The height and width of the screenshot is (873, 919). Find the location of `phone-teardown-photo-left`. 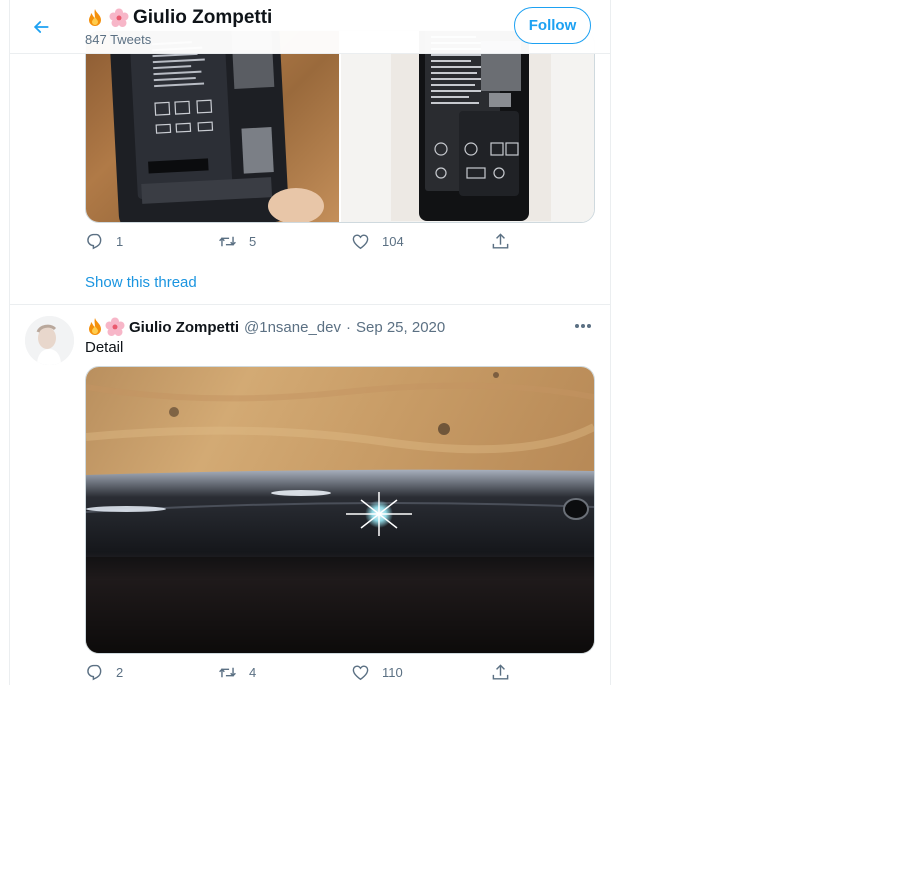

phone-teardown-photo-left is located at coordinates (212, 126).